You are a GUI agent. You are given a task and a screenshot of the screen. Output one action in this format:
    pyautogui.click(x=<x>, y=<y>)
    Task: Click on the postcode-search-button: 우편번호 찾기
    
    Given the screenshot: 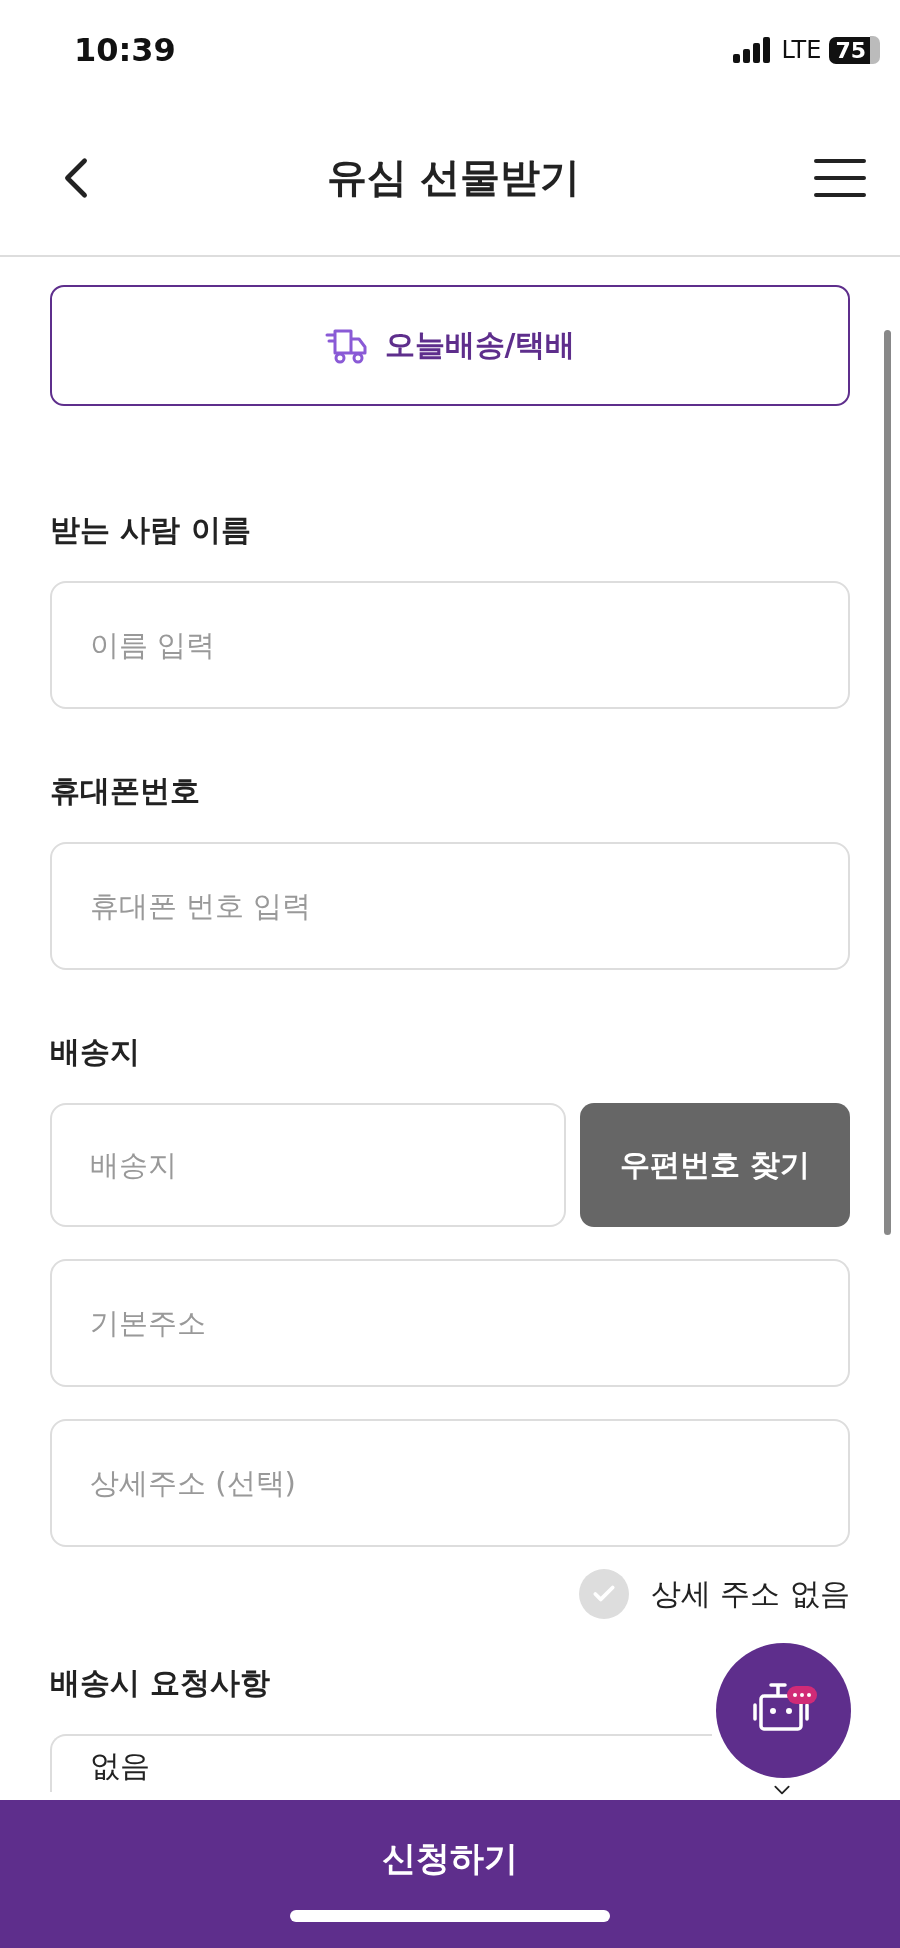 What is the action you would take?
    pyautogui.click(x=715, y=1165)
    